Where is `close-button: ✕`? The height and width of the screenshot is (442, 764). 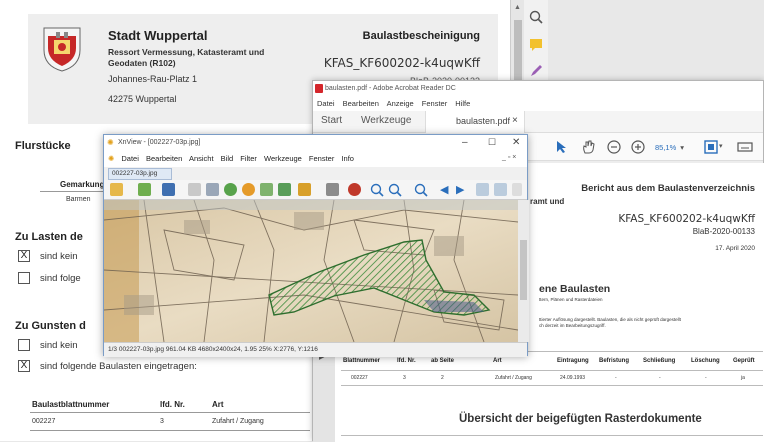 close-button: ✕ is located at coordinates (516, 142).